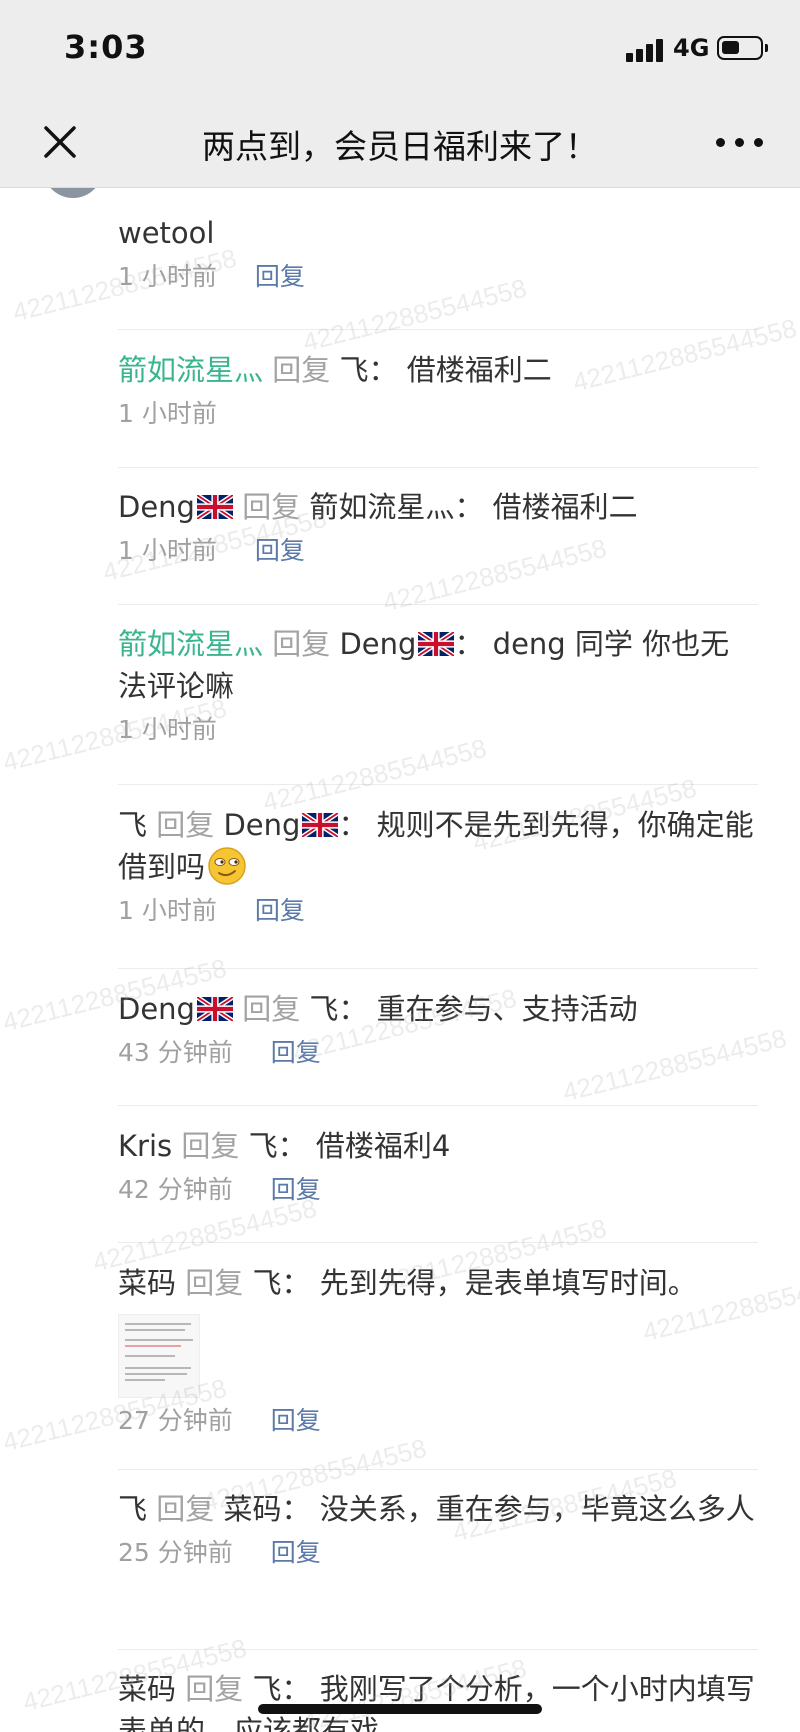 This screenshot has width=800, height=1732. Describe the element at coordinates (646, 50) in the screenshot. I see `signal-icon` at that location.